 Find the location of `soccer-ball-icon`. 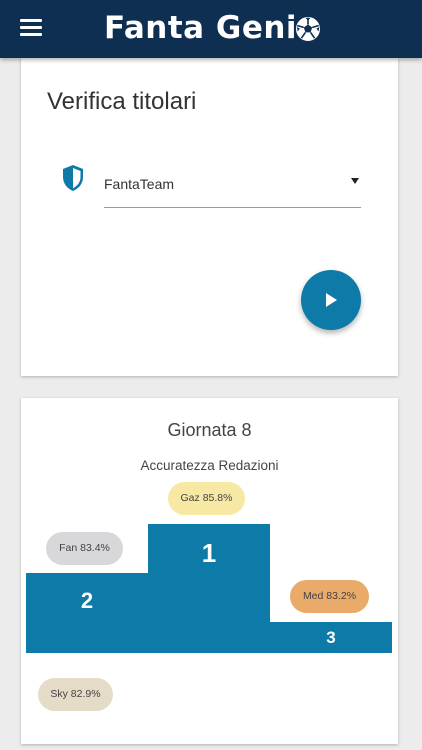

soccer-ball-icon is located at coordinates (308, 29).